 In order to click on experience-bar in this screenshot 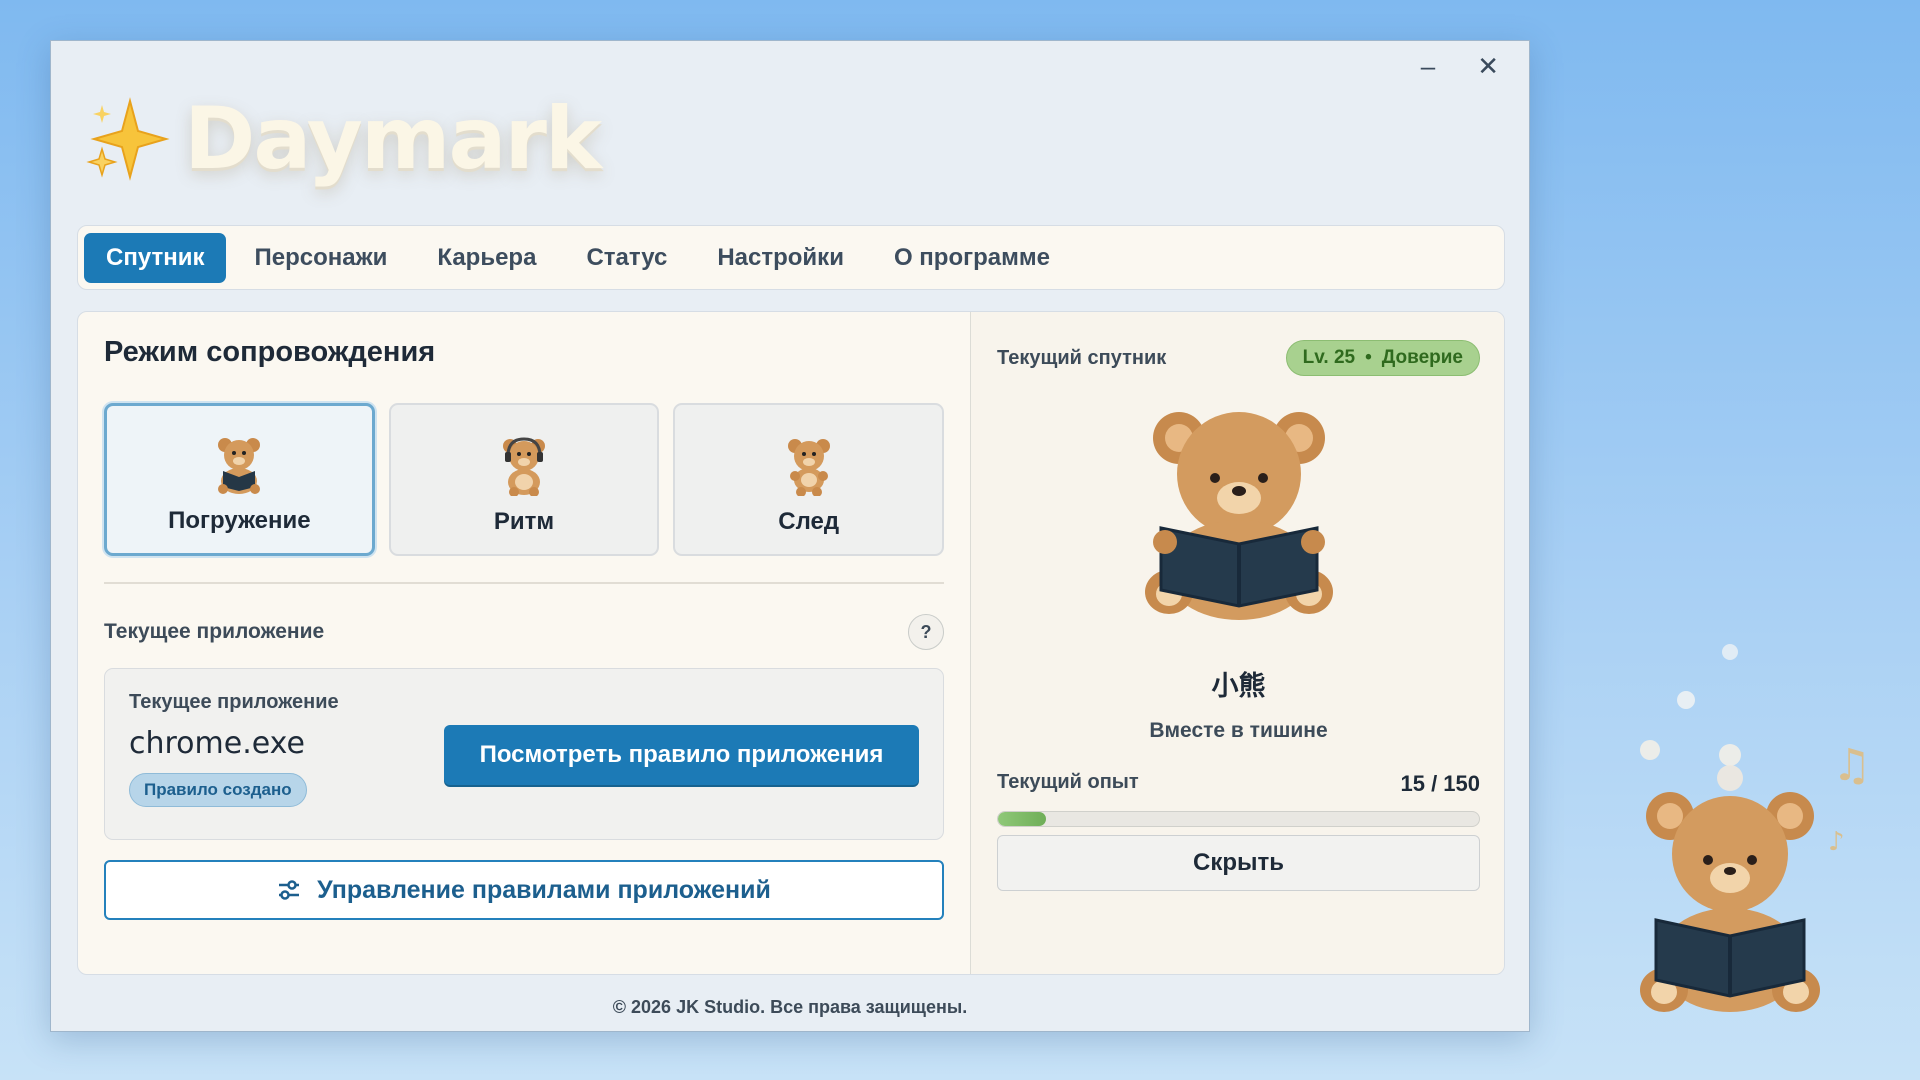, I will do `click(1238, 819)`.